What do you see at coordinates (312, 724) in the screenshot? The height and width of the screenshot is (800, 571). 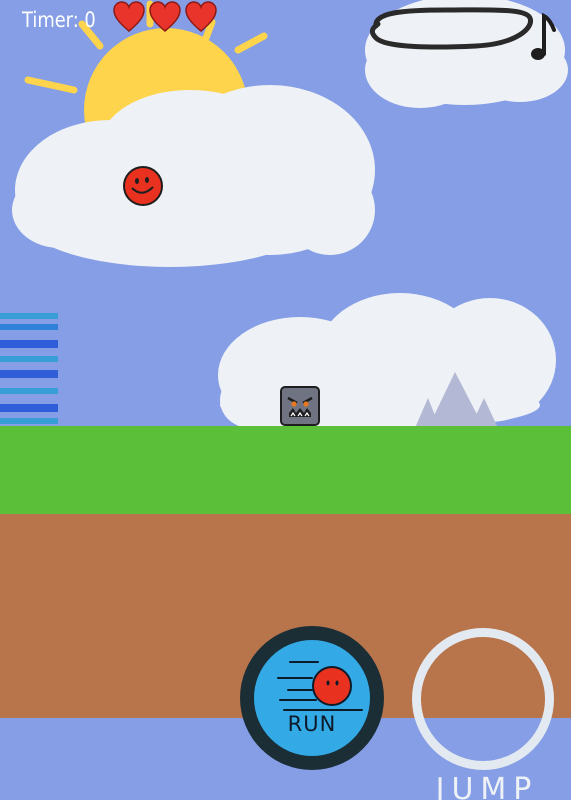 I see `run-button-label: RUN` at bounding box center [312, 724].